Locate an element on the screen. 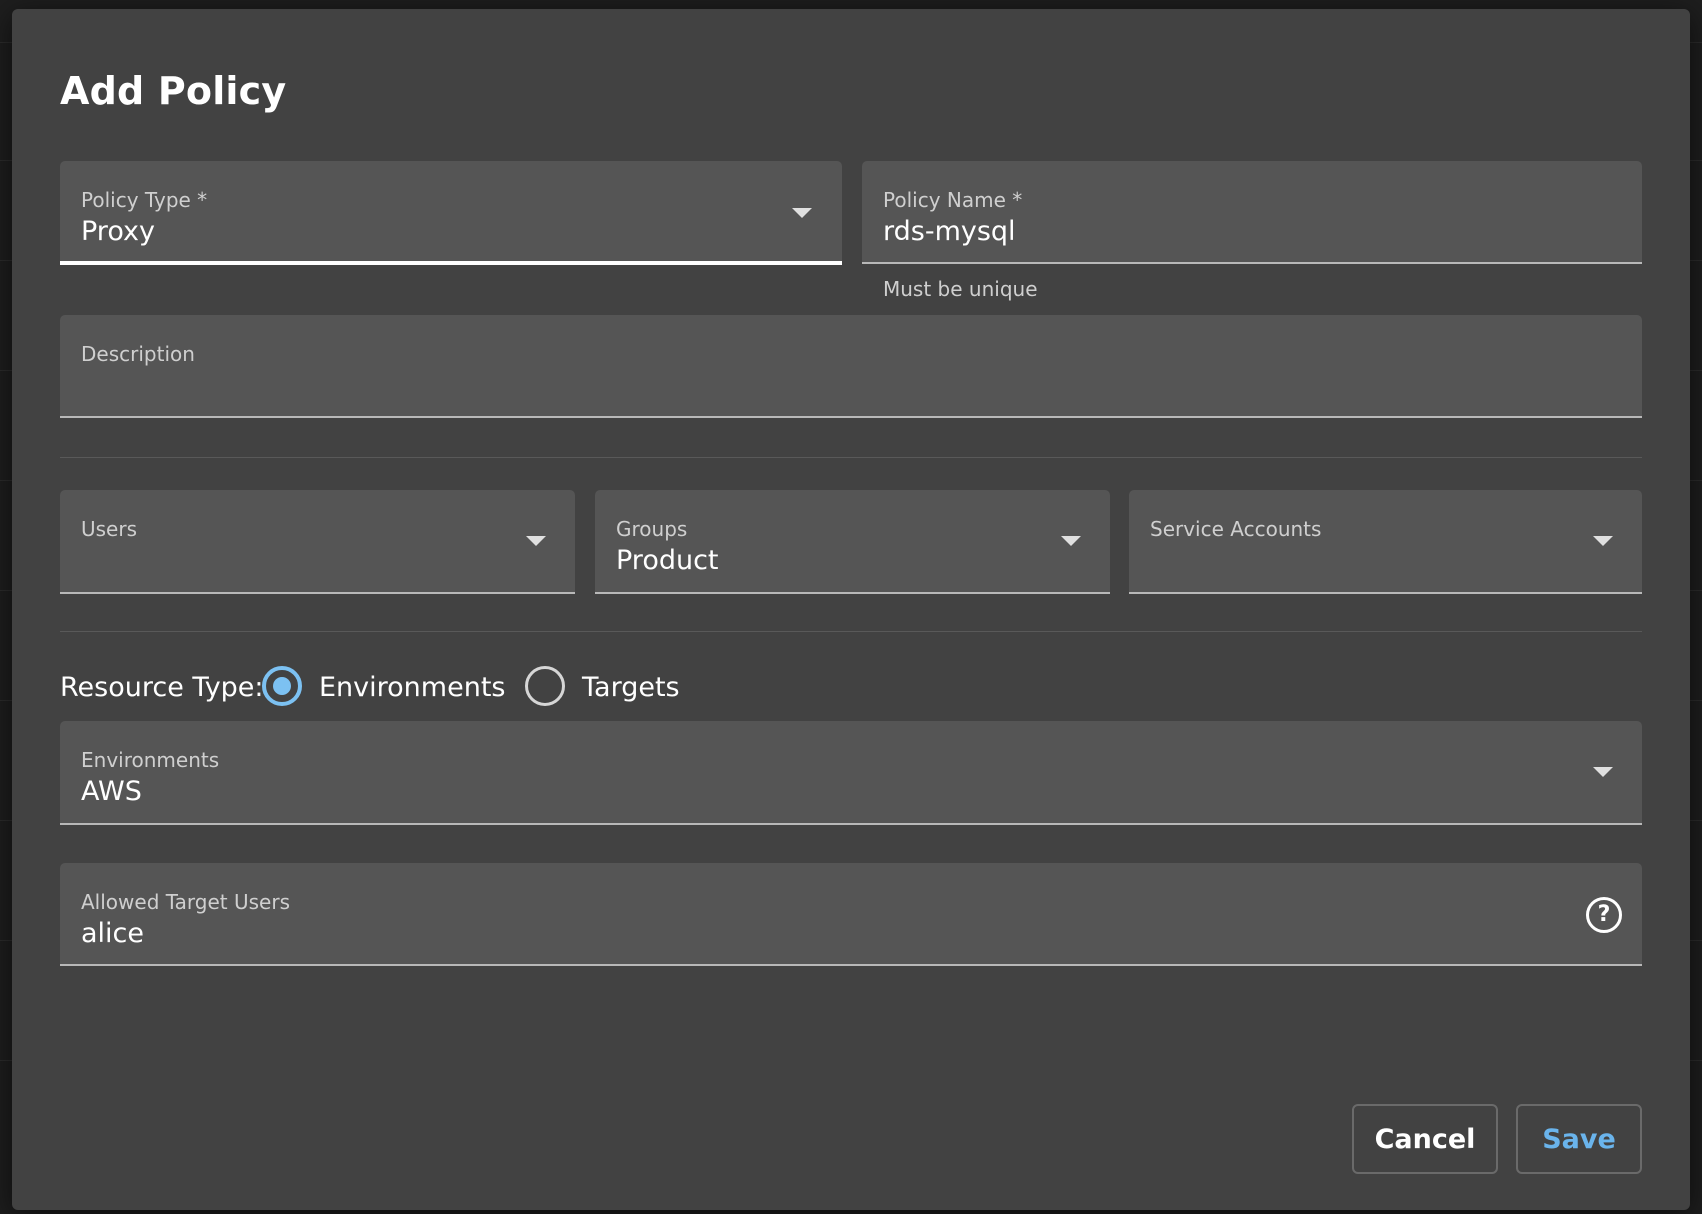 This screenshot has width=1702, height=1214. cancel-button: Cancel is located at coordinates (1425, 1139).